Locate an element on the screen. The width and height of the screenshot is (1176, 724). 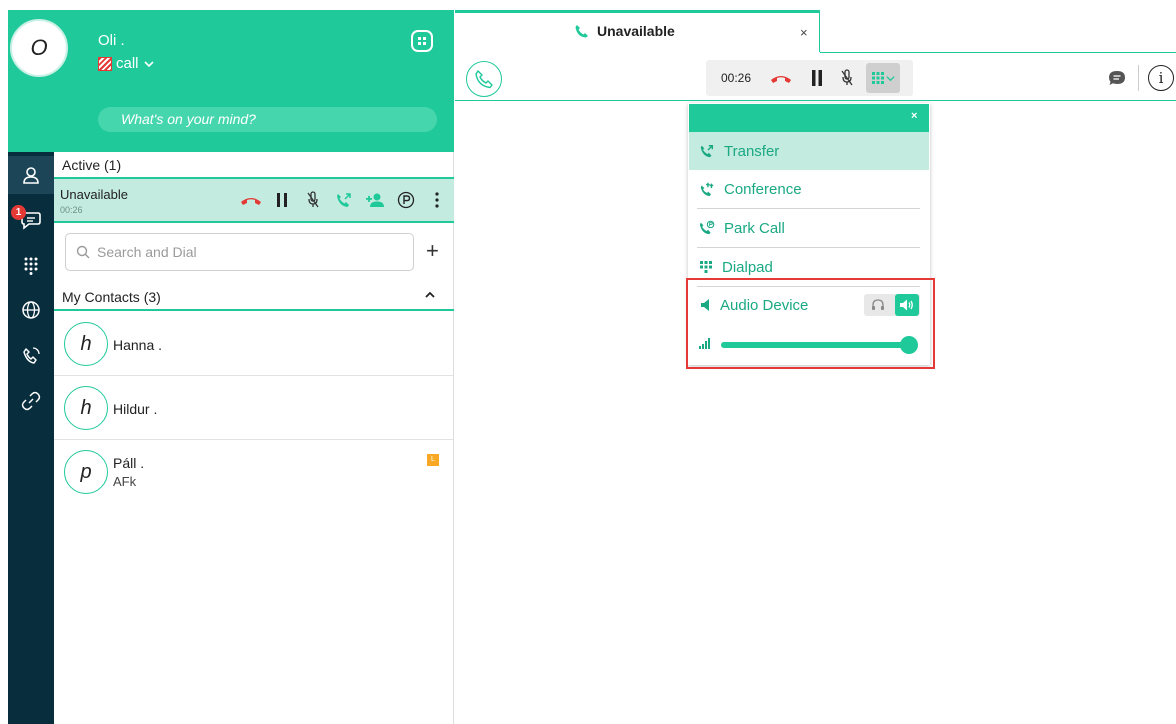
conference-icon is located at coordinates (707, 189).